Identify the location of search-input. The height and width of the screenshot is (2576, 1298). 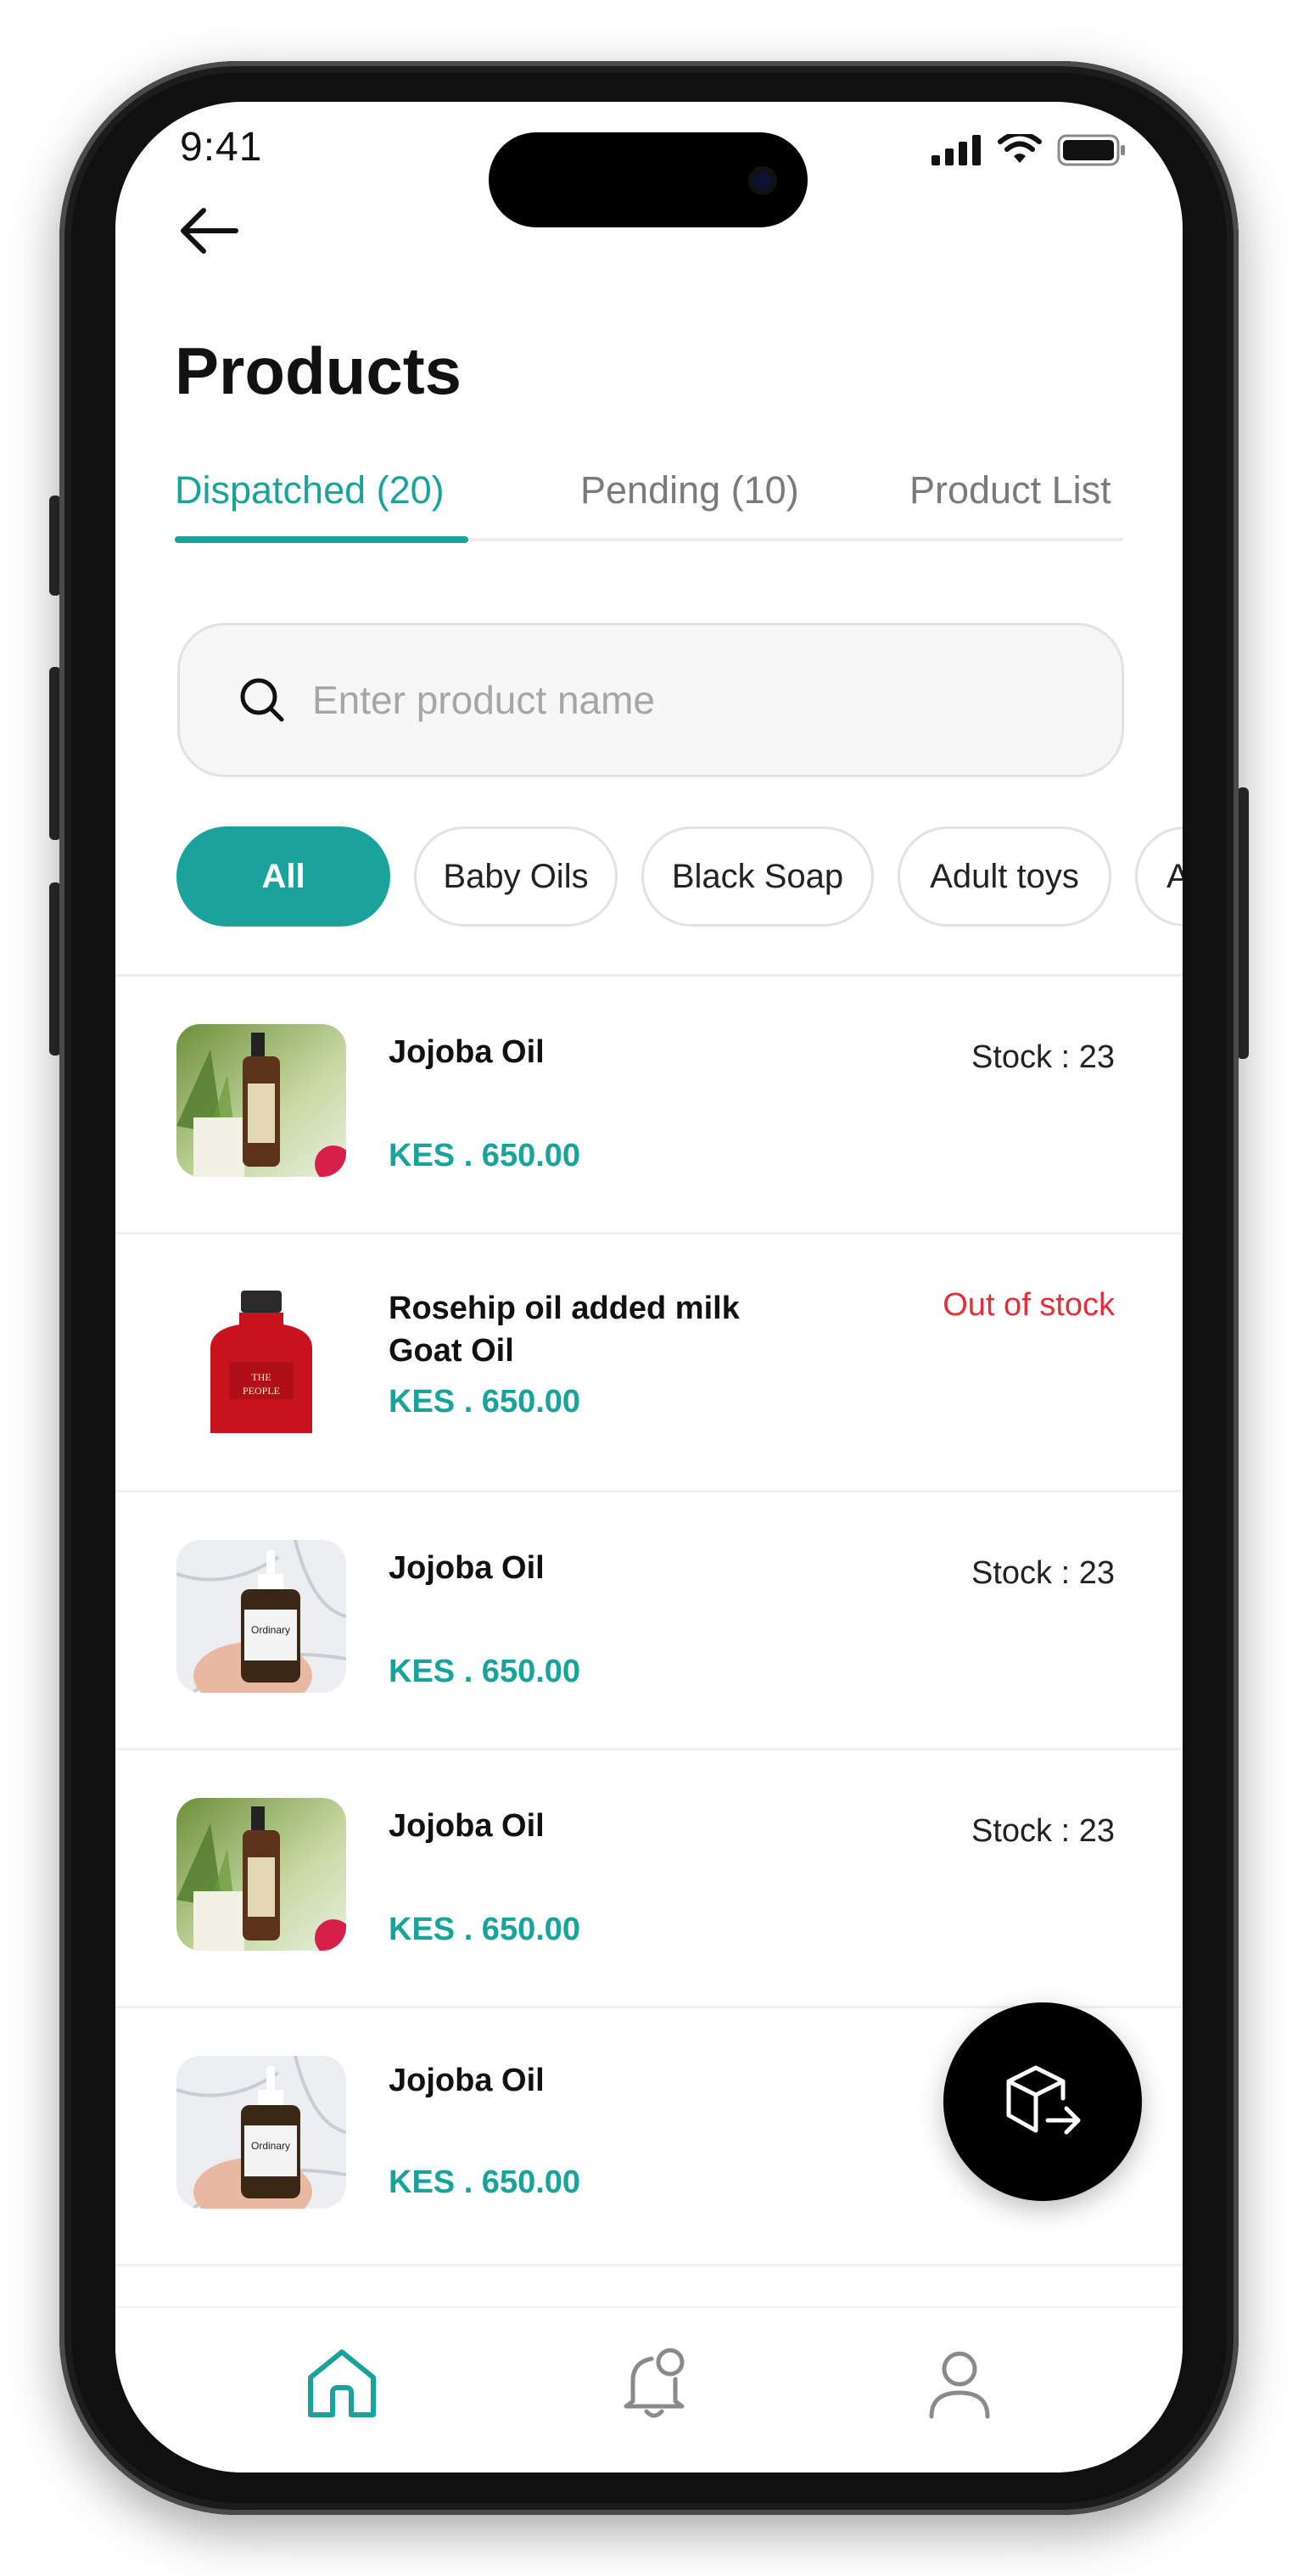
(651, 700).